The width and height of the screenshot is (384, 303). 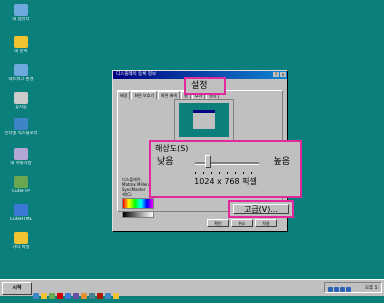 I want to click on app-quicklaunch-icon, so click(x=52, y=296).